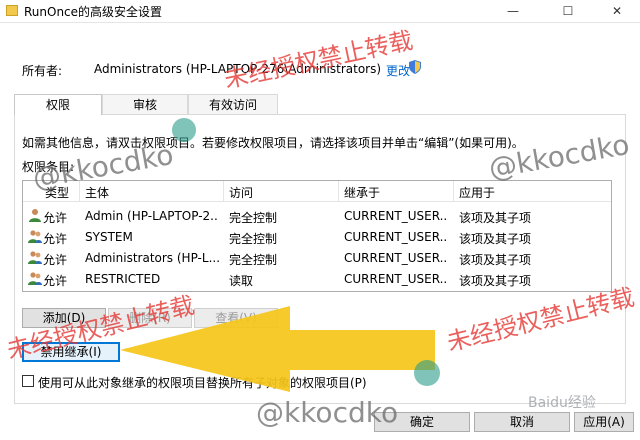 The width and height of the screenshot is (640, 440). Describe the element at coordinates (617, 11) in the screenshot. I see `close-button: ✕` at that location.